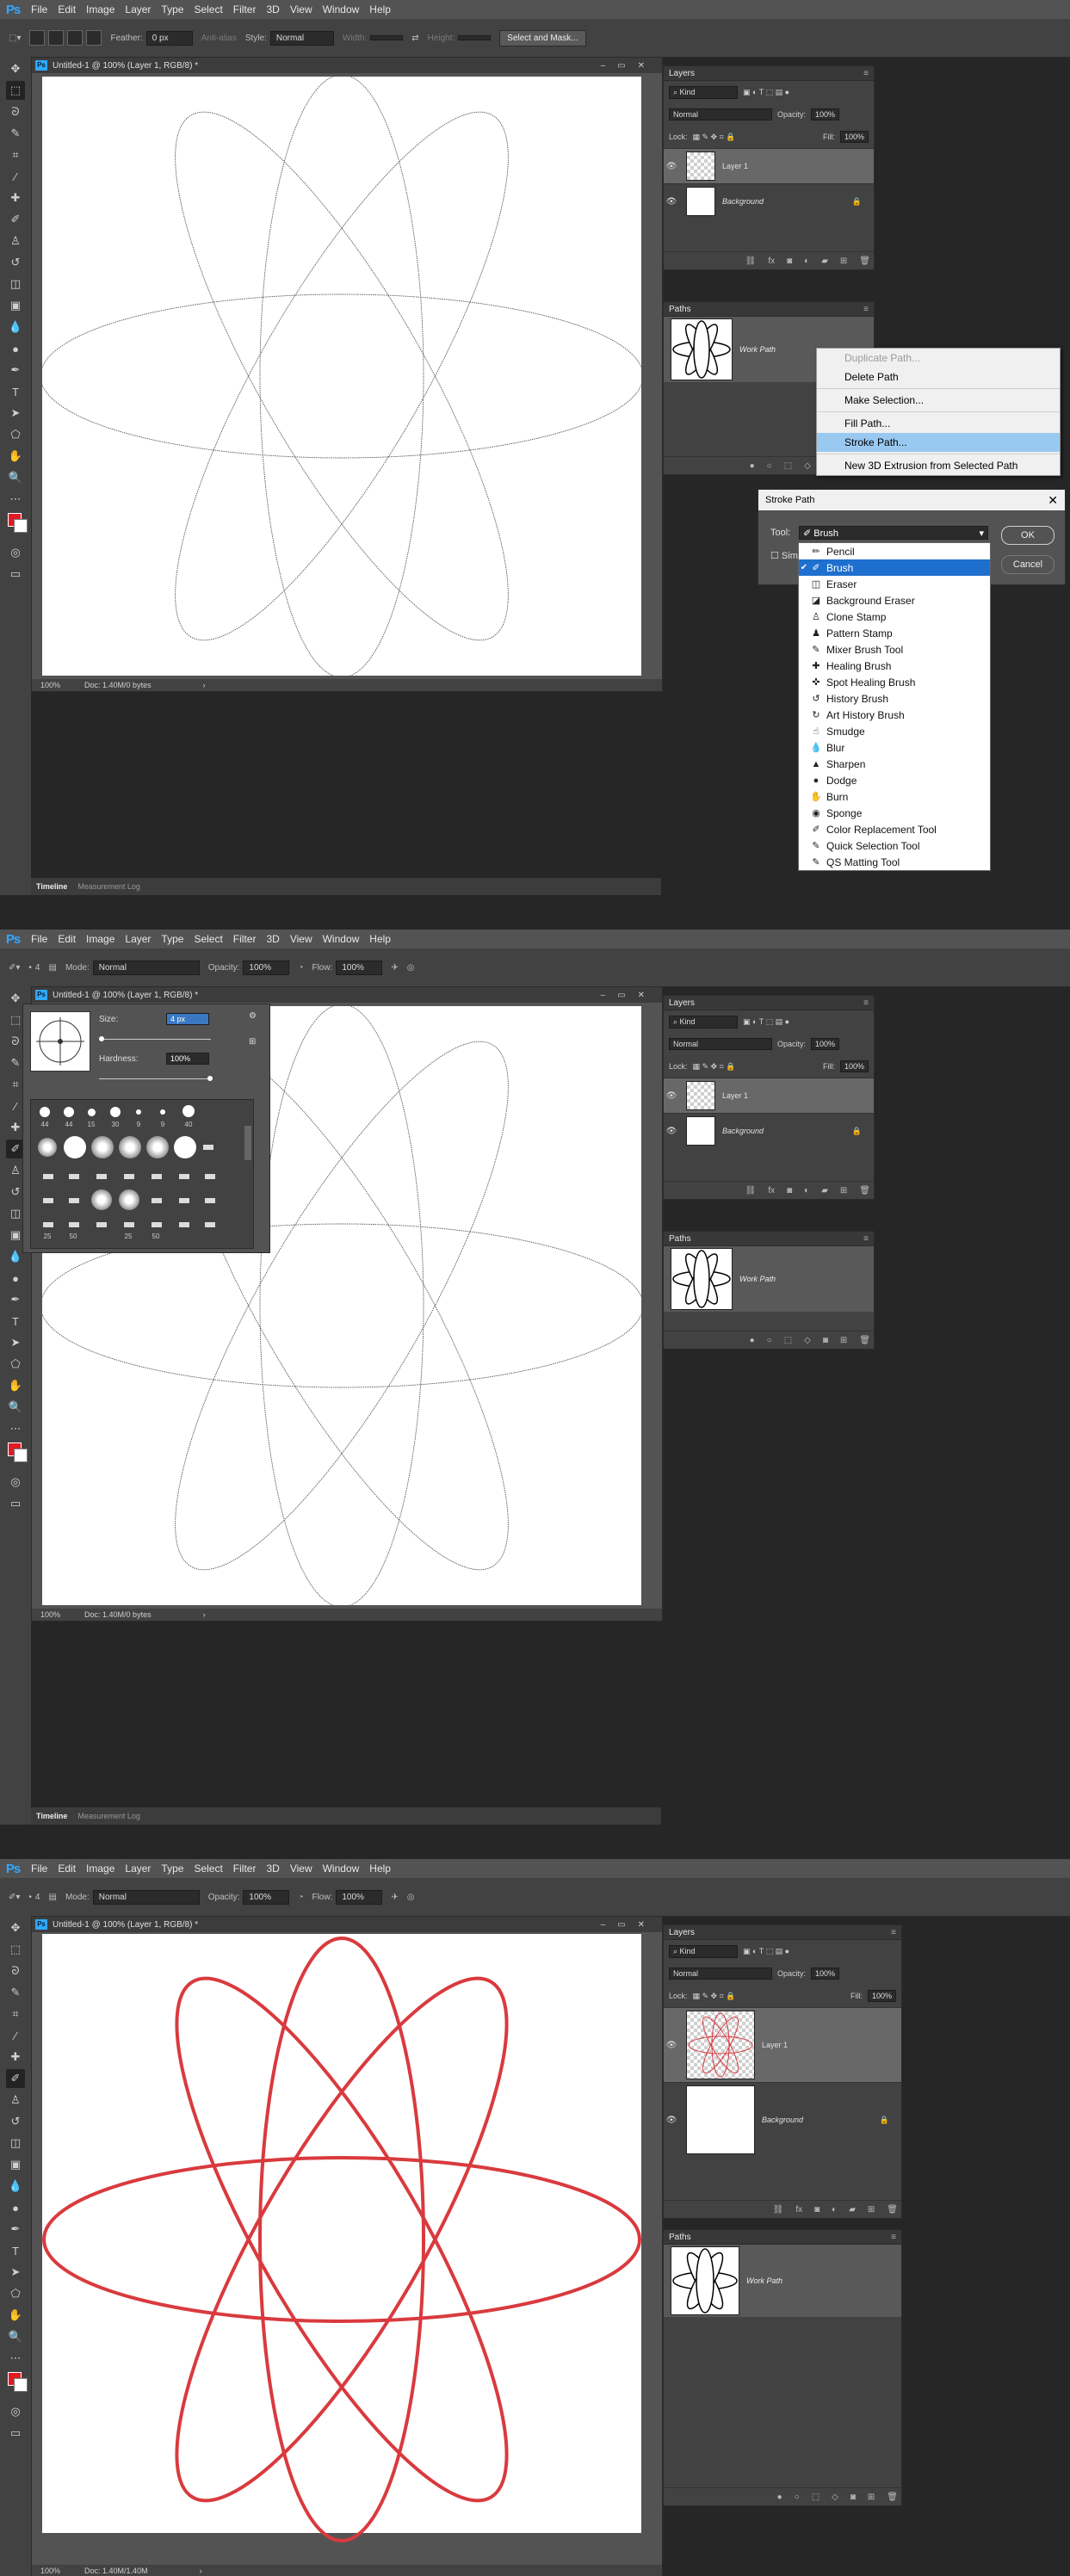  I want to click on link-icon: ⛓, so click(751, 261).